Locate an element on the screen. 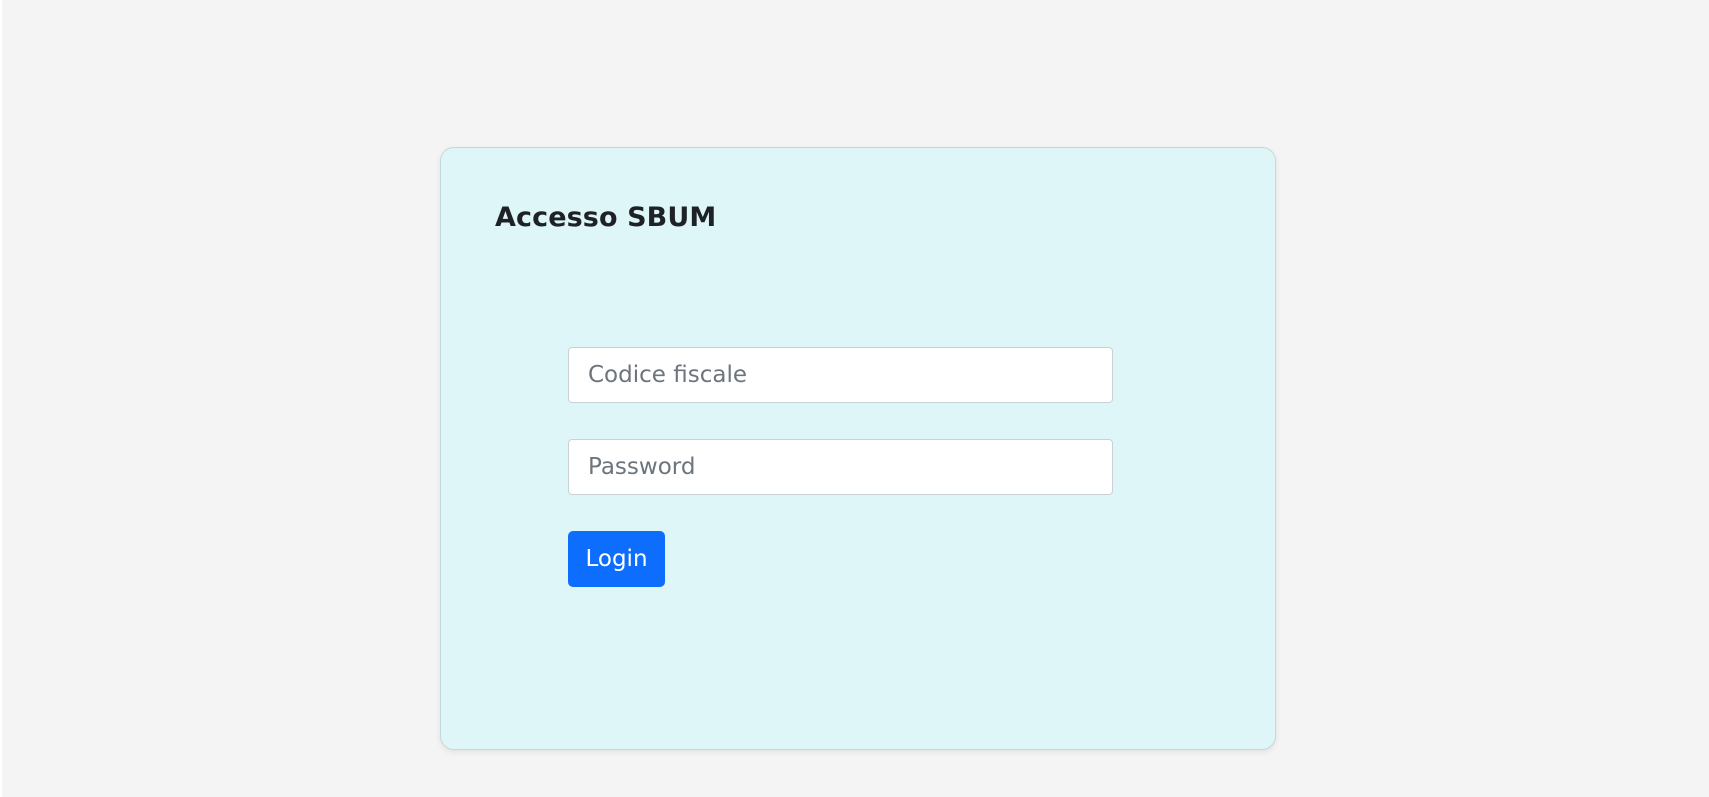 This screenshot has height=797, width=1709. login-title: Accesso SBUM is located at coordinates (606, 217).